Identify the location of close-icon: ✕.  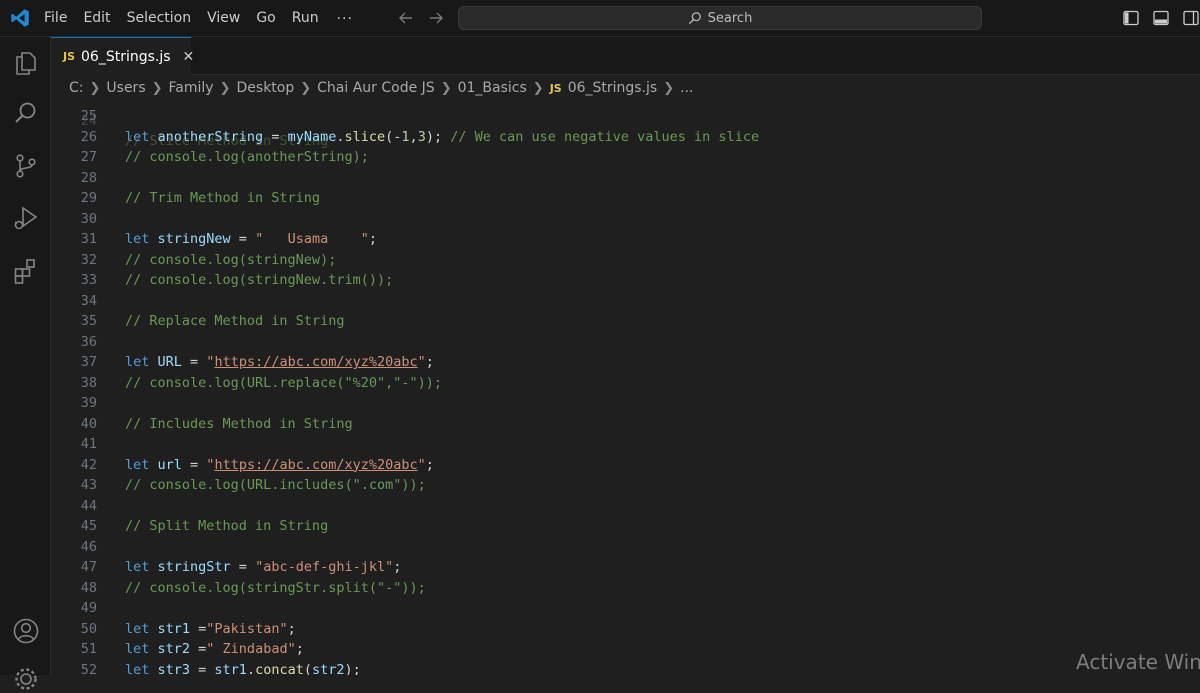
(189, 57).